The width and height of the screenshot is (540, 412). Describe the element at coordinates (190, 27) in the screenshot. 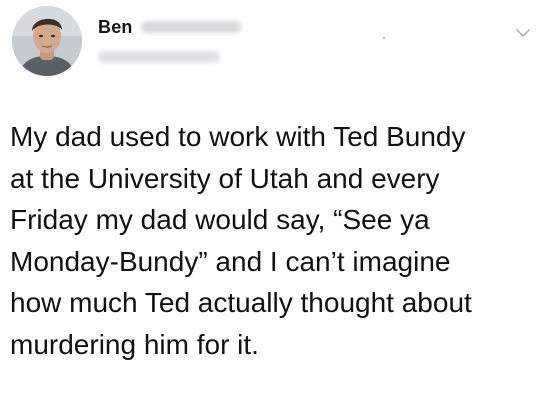

I see `blurred-last-name` at that location.